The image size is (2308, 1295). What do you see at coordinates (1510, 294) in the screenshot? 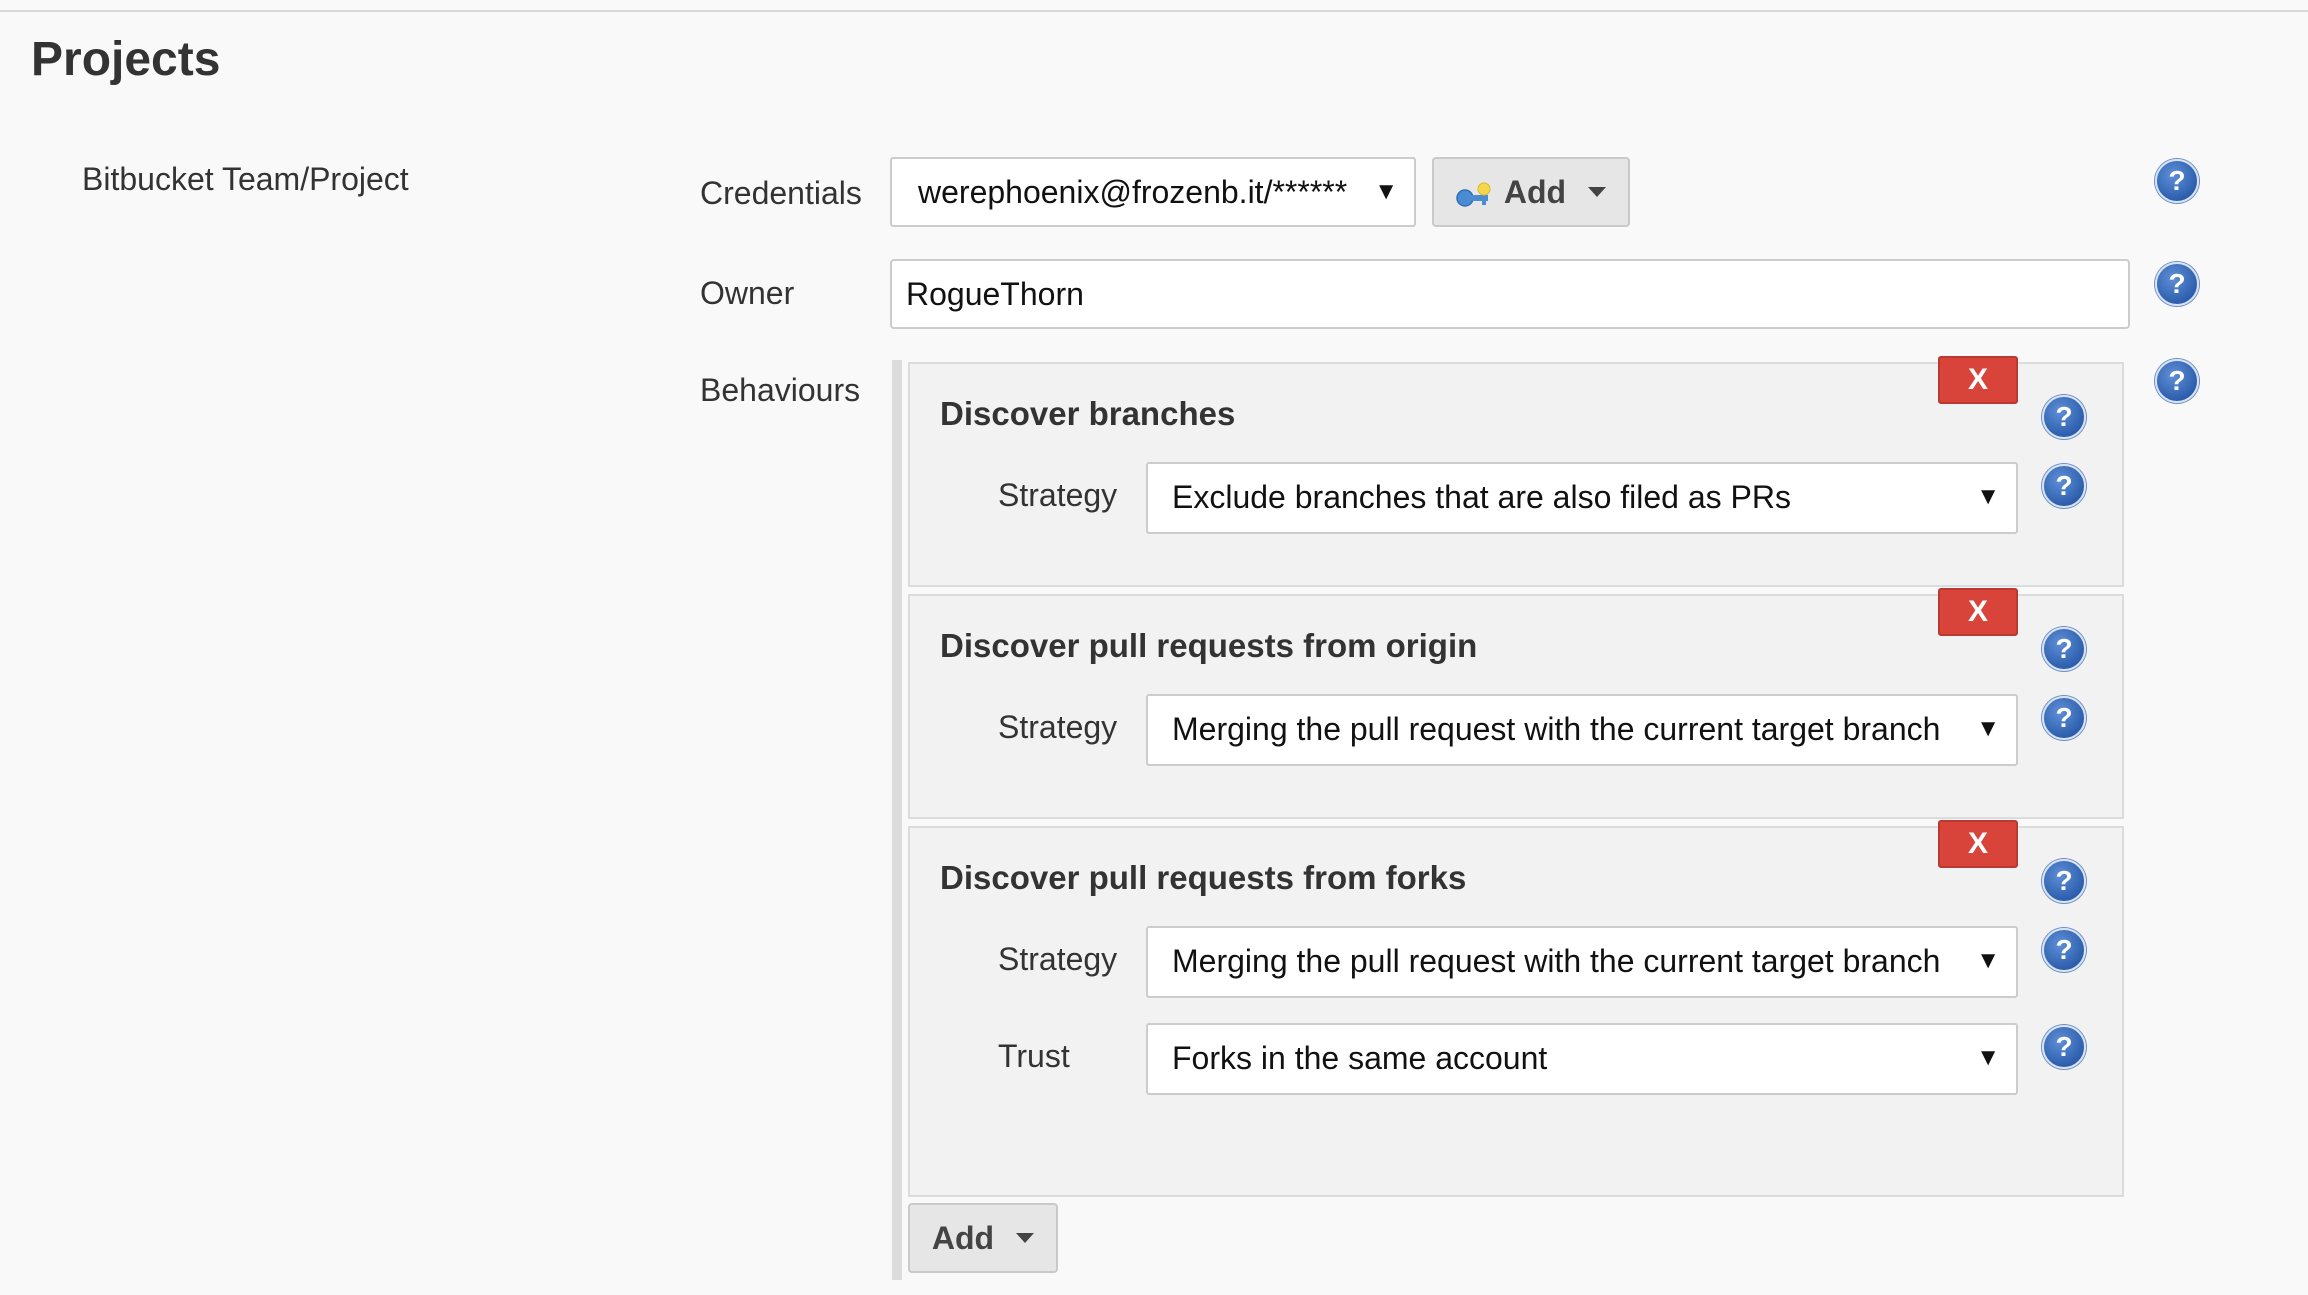
I see `owner-input` at bounding box center [1510, 294].